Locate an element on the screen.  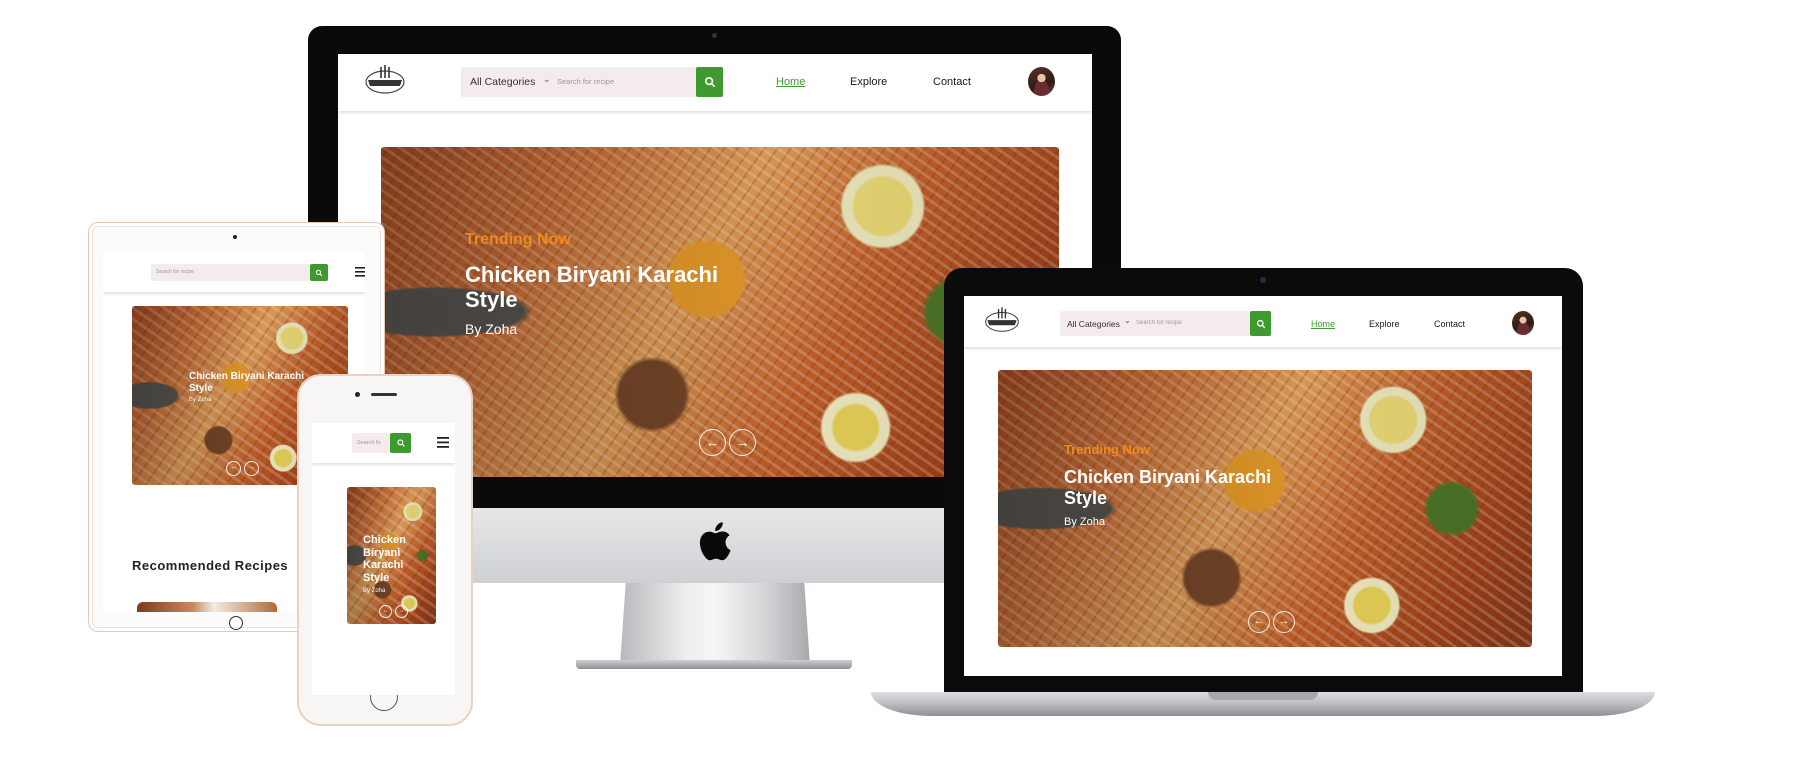
macbook-camera is located at coordinates (1263, 280).